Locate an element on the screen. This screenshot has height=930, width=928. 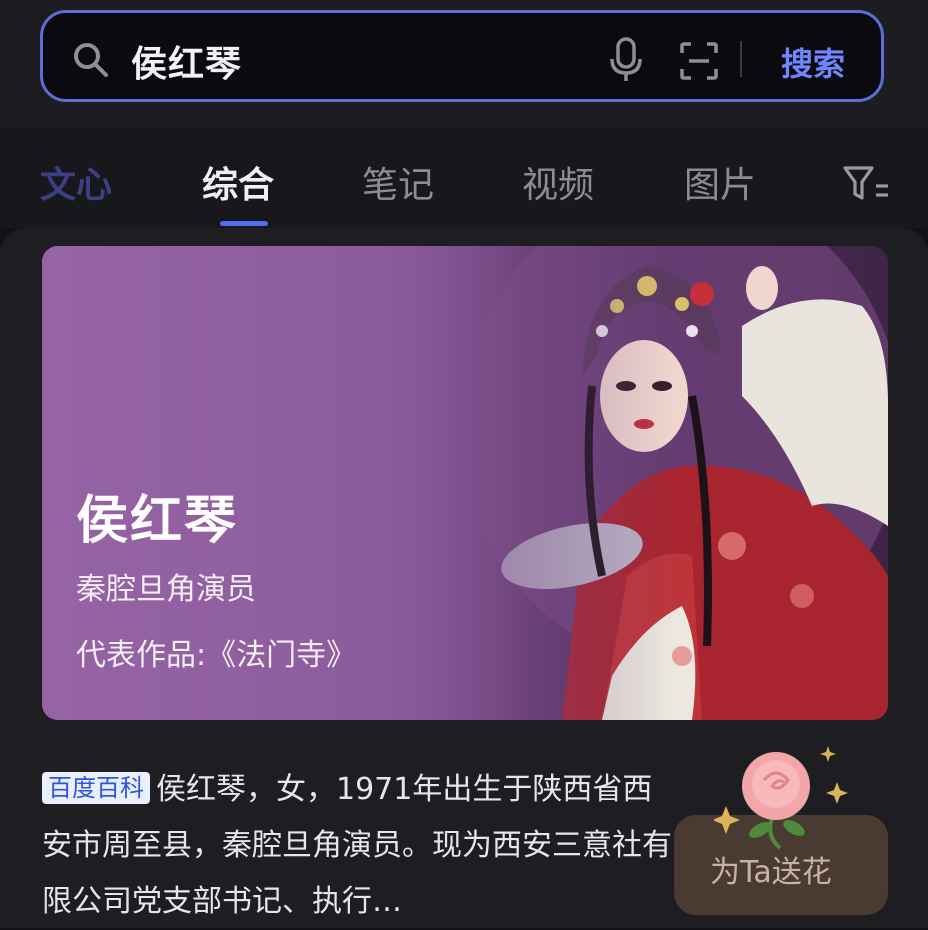
tab-notes: 笔记 is located at coordinates (398, 182).